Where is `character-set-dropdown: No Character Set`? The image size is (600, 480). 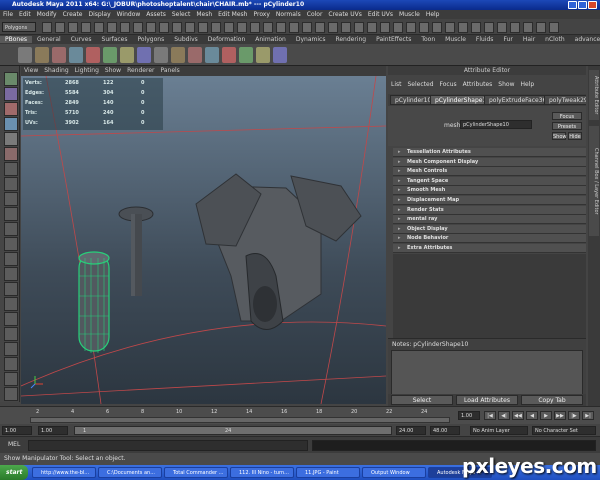
character-set-dropdown: No Character Set is located at coordinates (564, 430).